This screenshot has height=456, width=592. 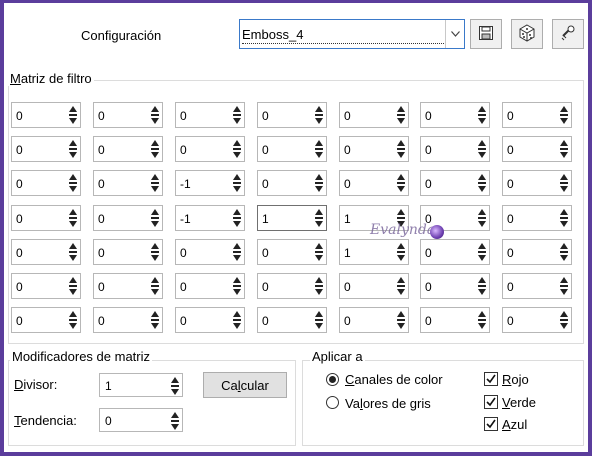 What do you see at coordinates (46, 183) in the screenshot?
I see `matrix-cell-r3-c1: 0` at bounding box center [46, 183].